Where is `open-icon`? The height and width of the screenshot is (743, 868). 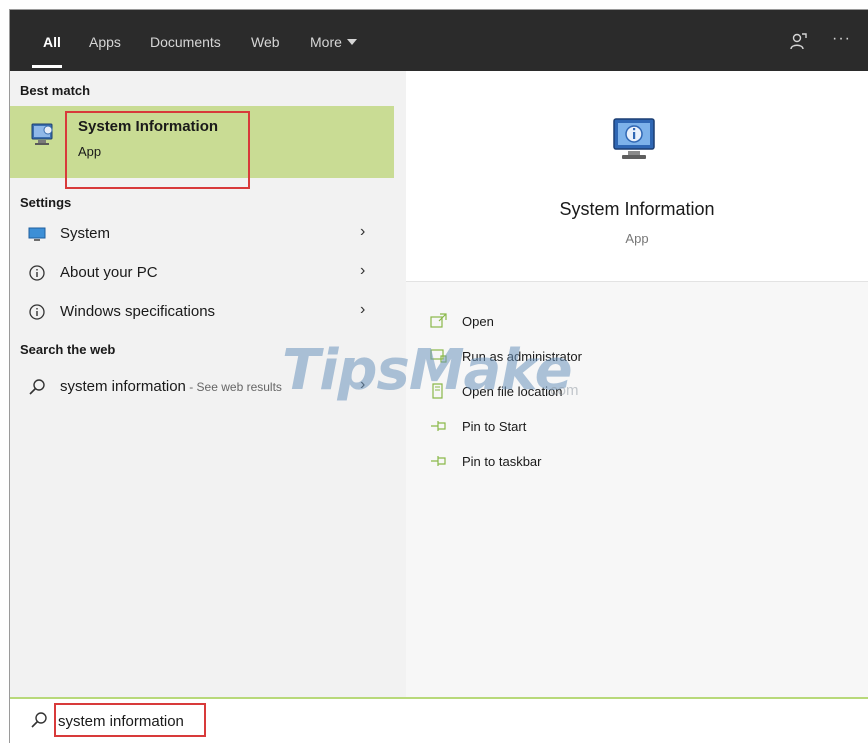 open-icon is located at coordinates (438, 320).